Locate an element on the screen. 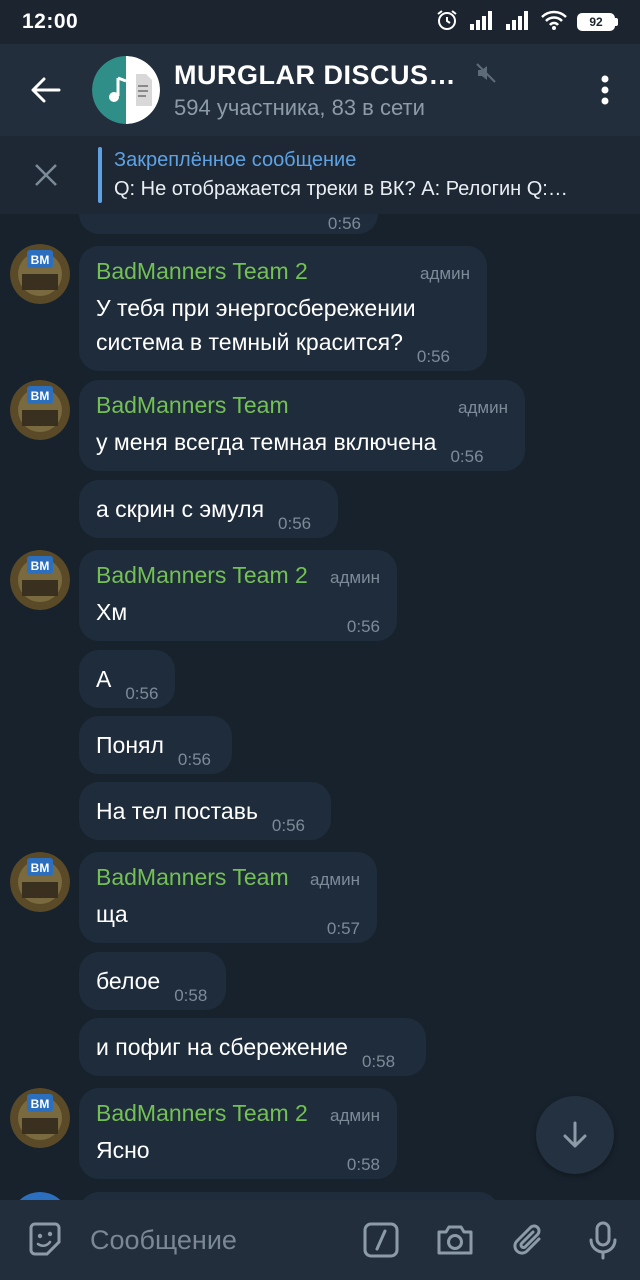  message-bubble is located at coordinates (289, 1196).